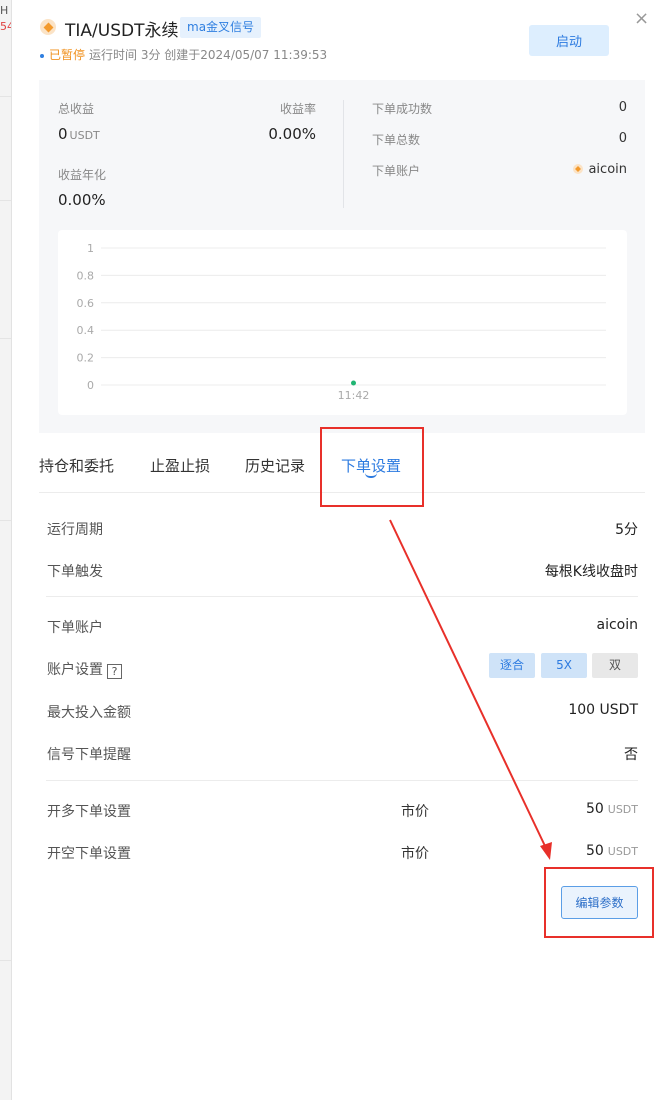  Describe the element at coordinates (467, 683) in the screenshot. I see `arrow-line` at that location.